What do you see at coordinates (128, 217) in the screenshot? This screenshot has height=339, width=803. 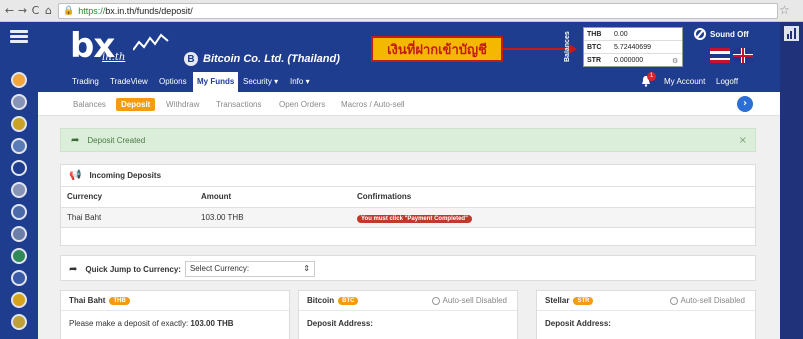 I see `cell-currency: Thai Baht` at bounding box center [128, 217].